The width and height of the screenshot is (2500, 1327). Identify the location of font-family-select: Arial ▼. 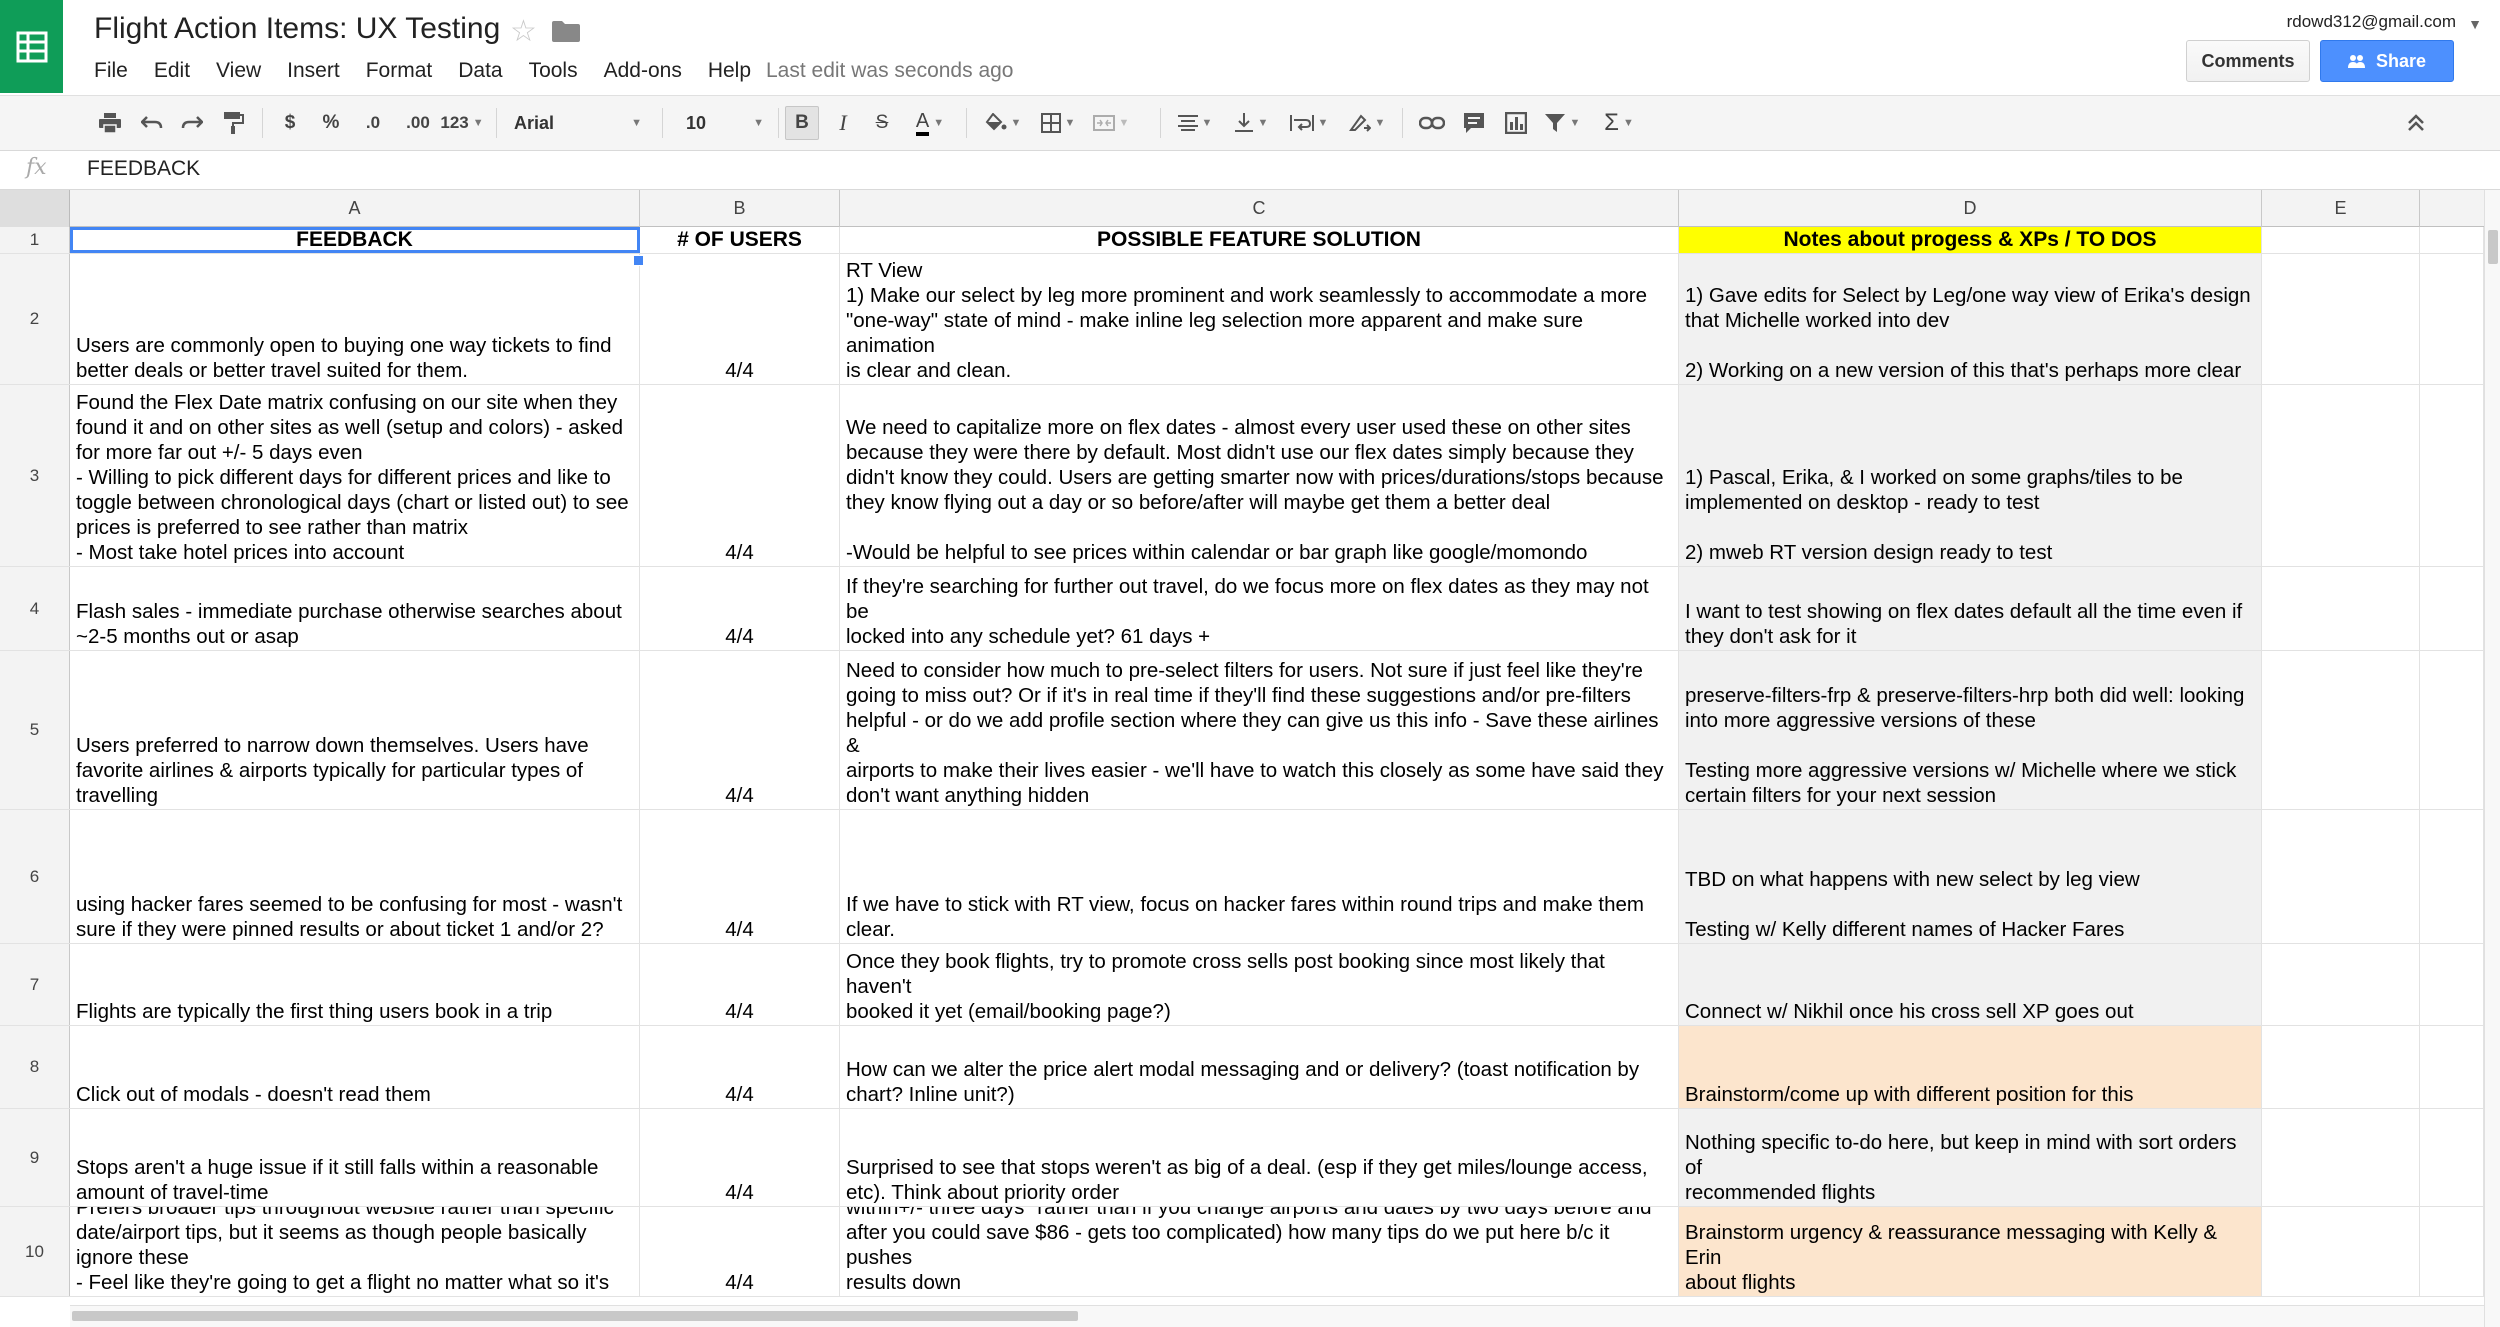
(575, 123).